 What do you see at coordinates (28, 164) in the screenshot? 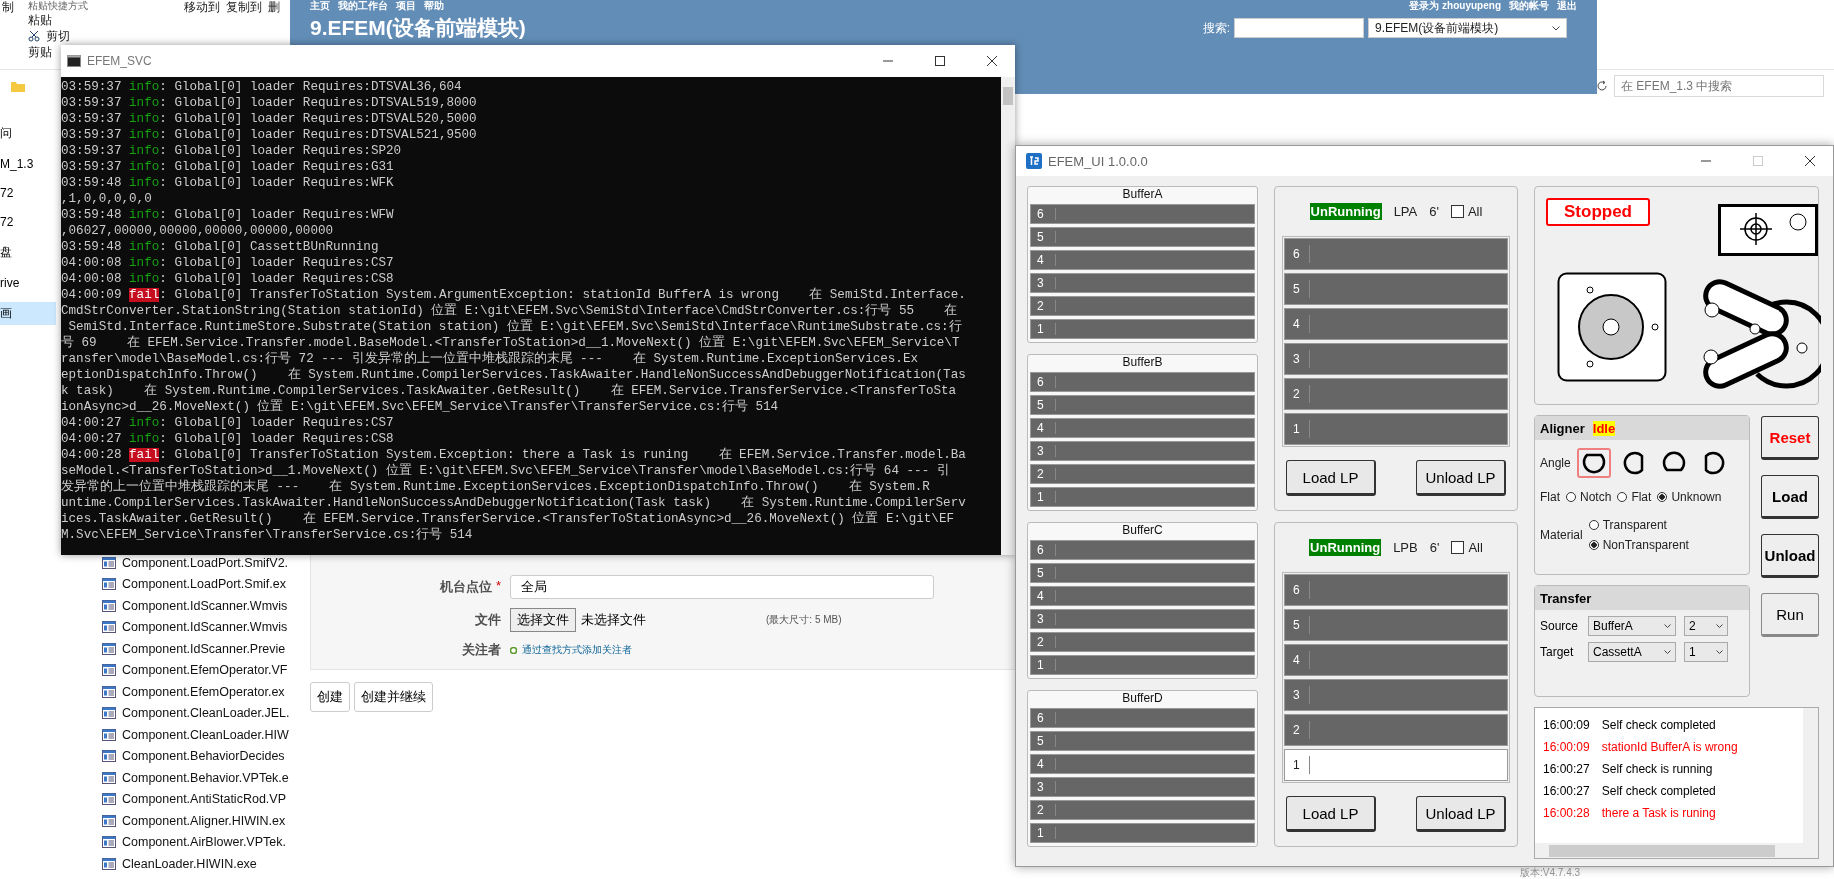
I see `nav-item: M_1.3` at bounding box center [28, 164].